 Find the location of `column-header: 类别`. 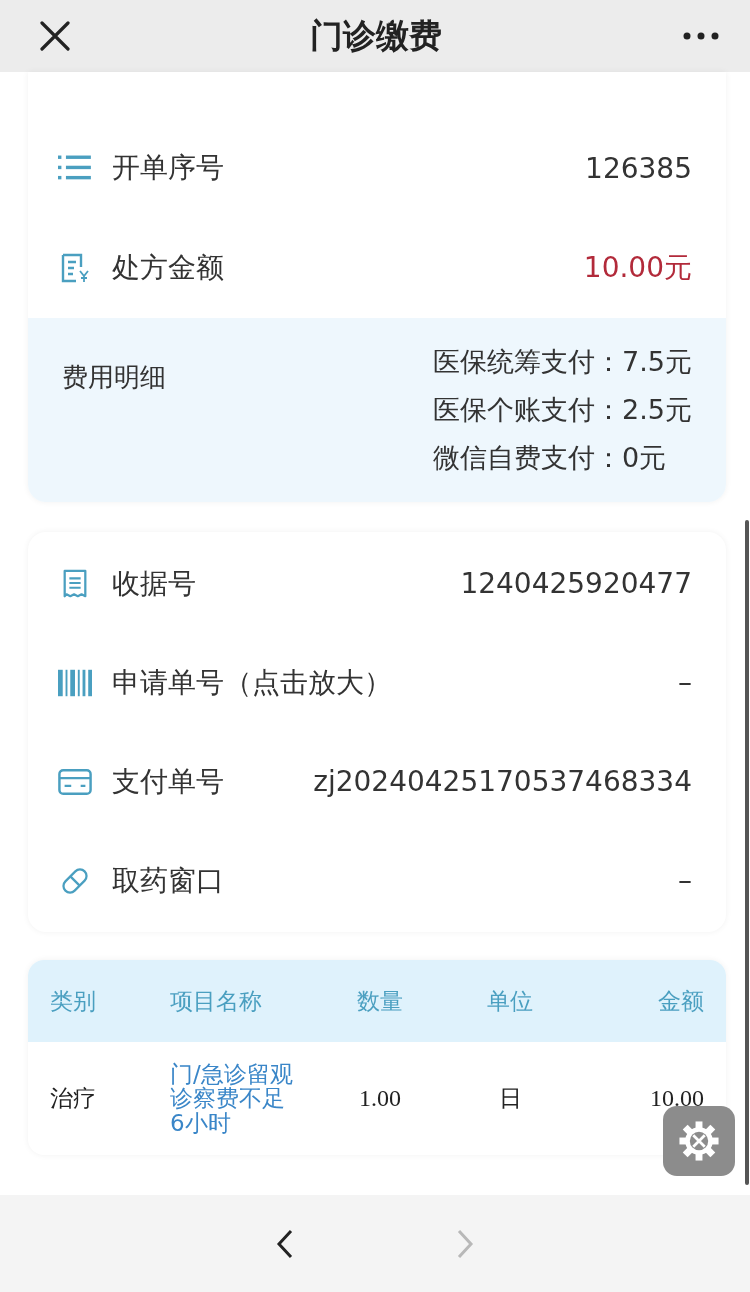

column-header: 类别 is located at coordinates (73, 1001).